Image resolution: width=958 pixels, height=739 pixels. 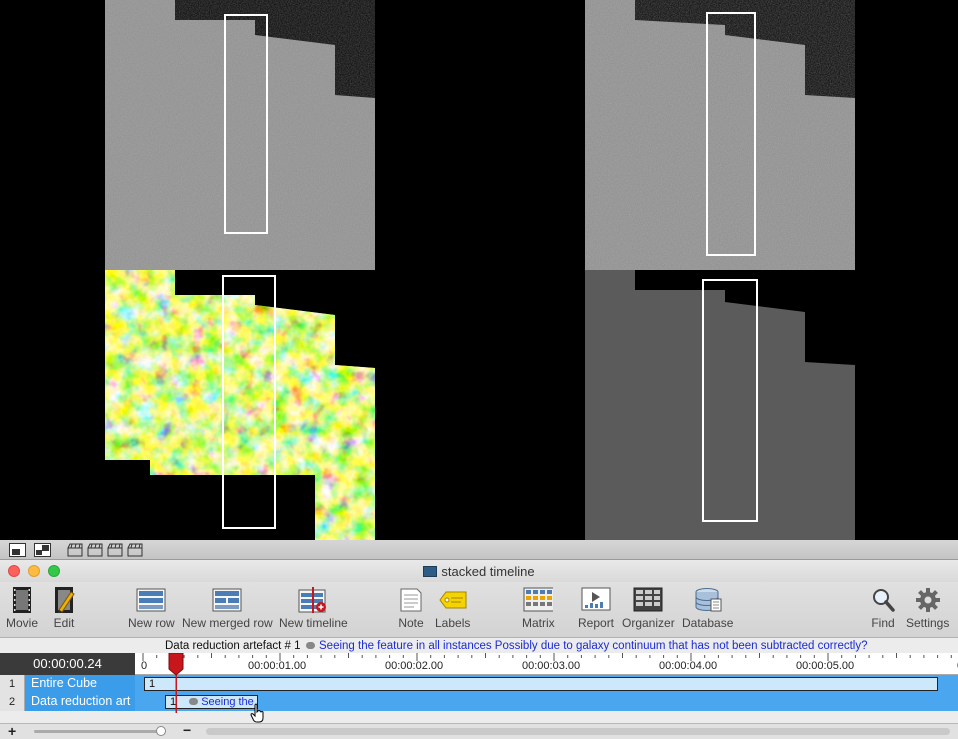 I want to click on database-icon, so click(x=708, y=600).